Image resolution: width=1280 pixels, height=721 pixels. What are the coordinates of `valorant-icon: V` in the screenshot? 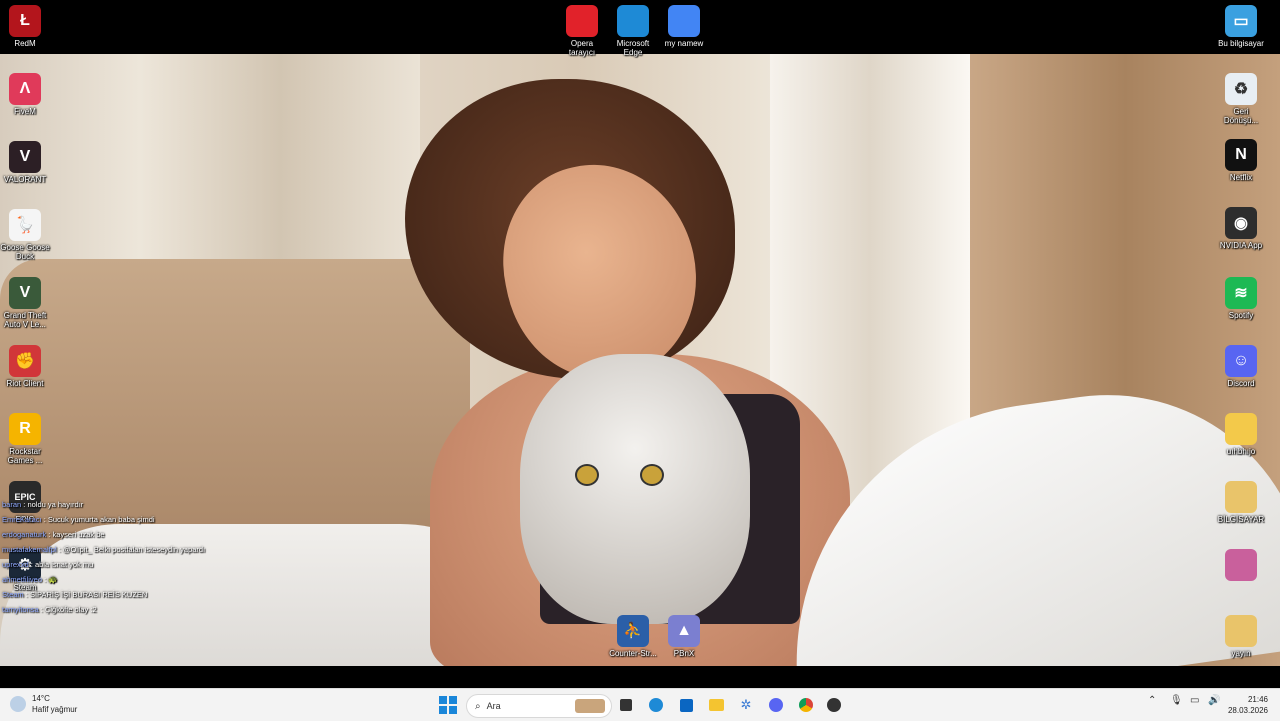 It's located at (25, 157).